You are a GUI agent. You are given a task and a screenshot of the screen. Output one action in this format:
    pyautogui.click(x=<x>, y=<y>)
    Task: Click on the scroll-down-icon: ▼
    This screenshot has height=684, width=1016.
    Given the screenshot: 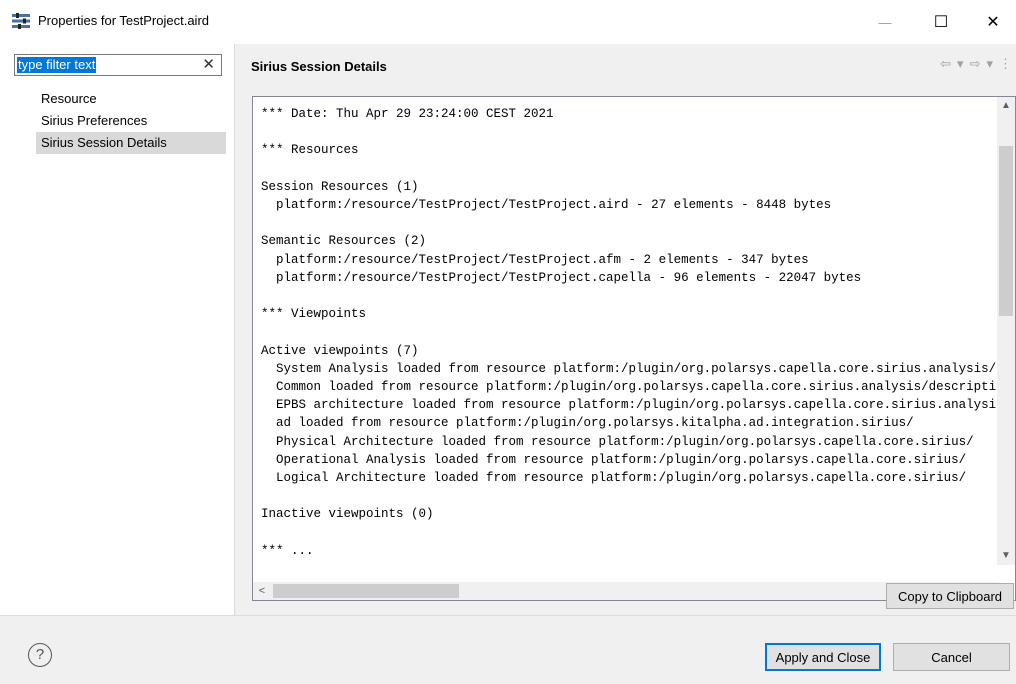 What is the action you would take?
    pyautogui.click(x=1006, y=556)
    